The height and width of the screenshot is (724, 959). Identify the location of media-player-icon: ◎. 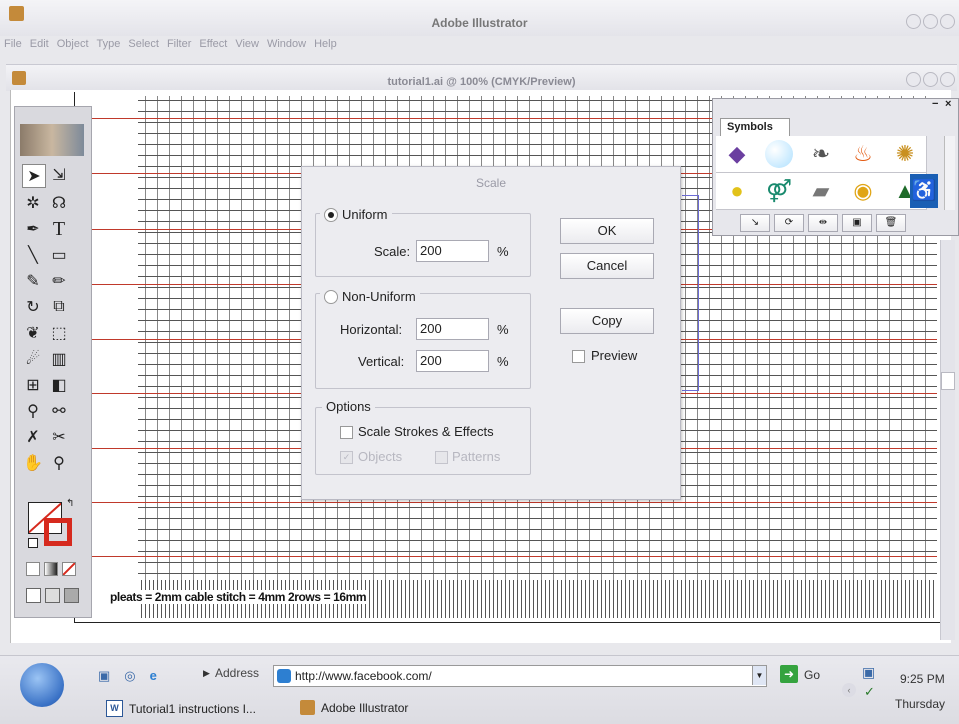
(129, 676).